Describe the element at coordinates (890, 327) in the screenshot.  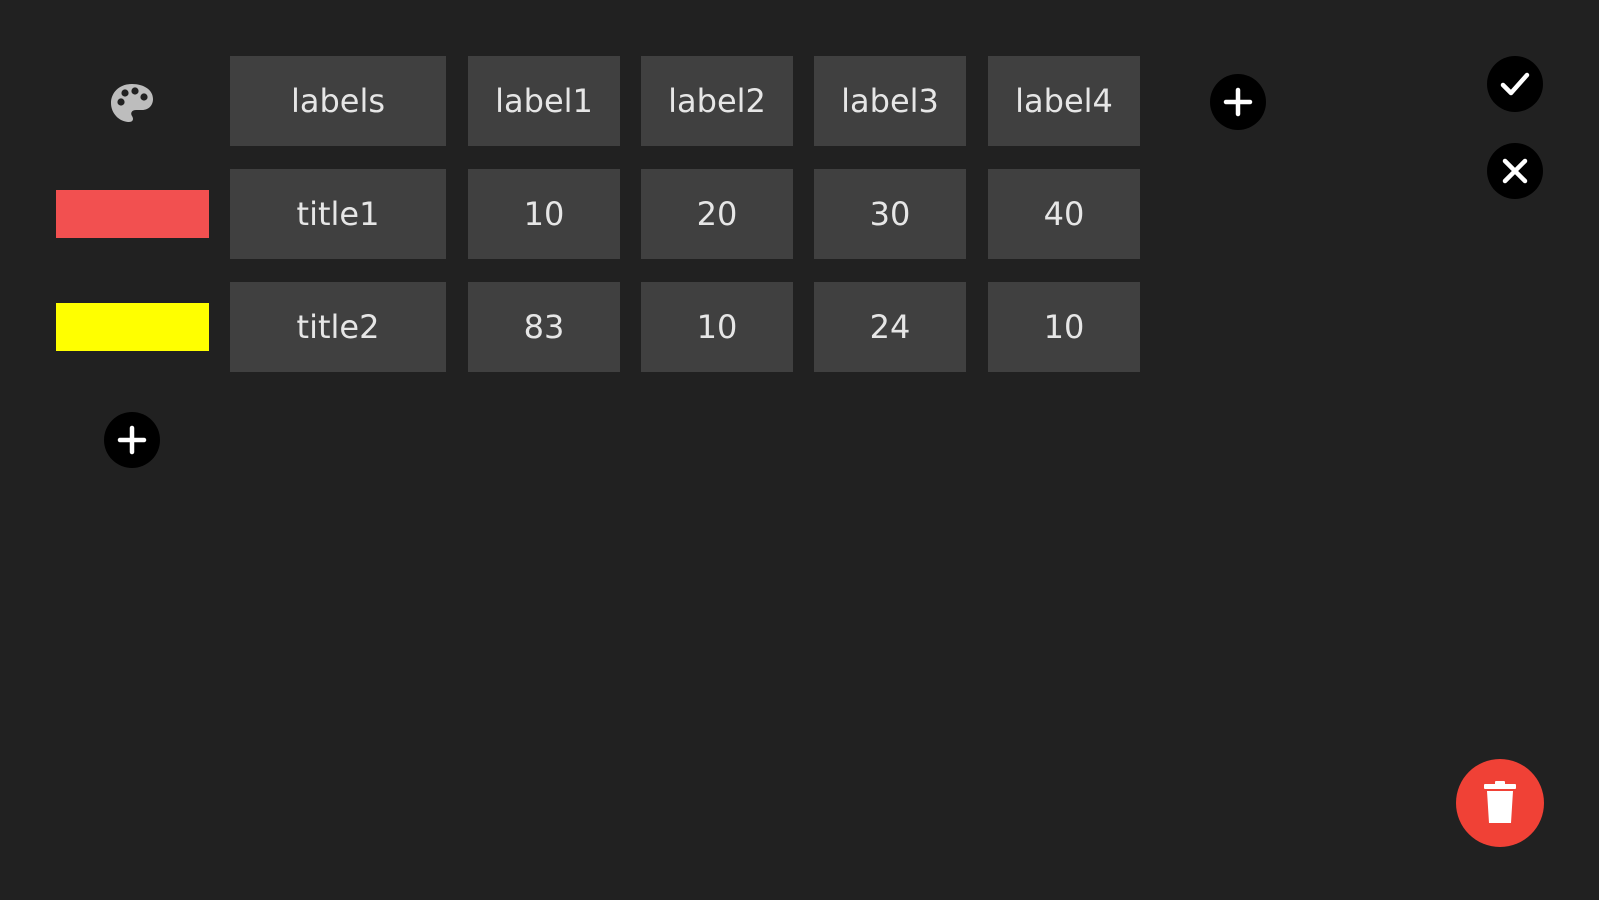
I see `value-cell: 24` at that location.